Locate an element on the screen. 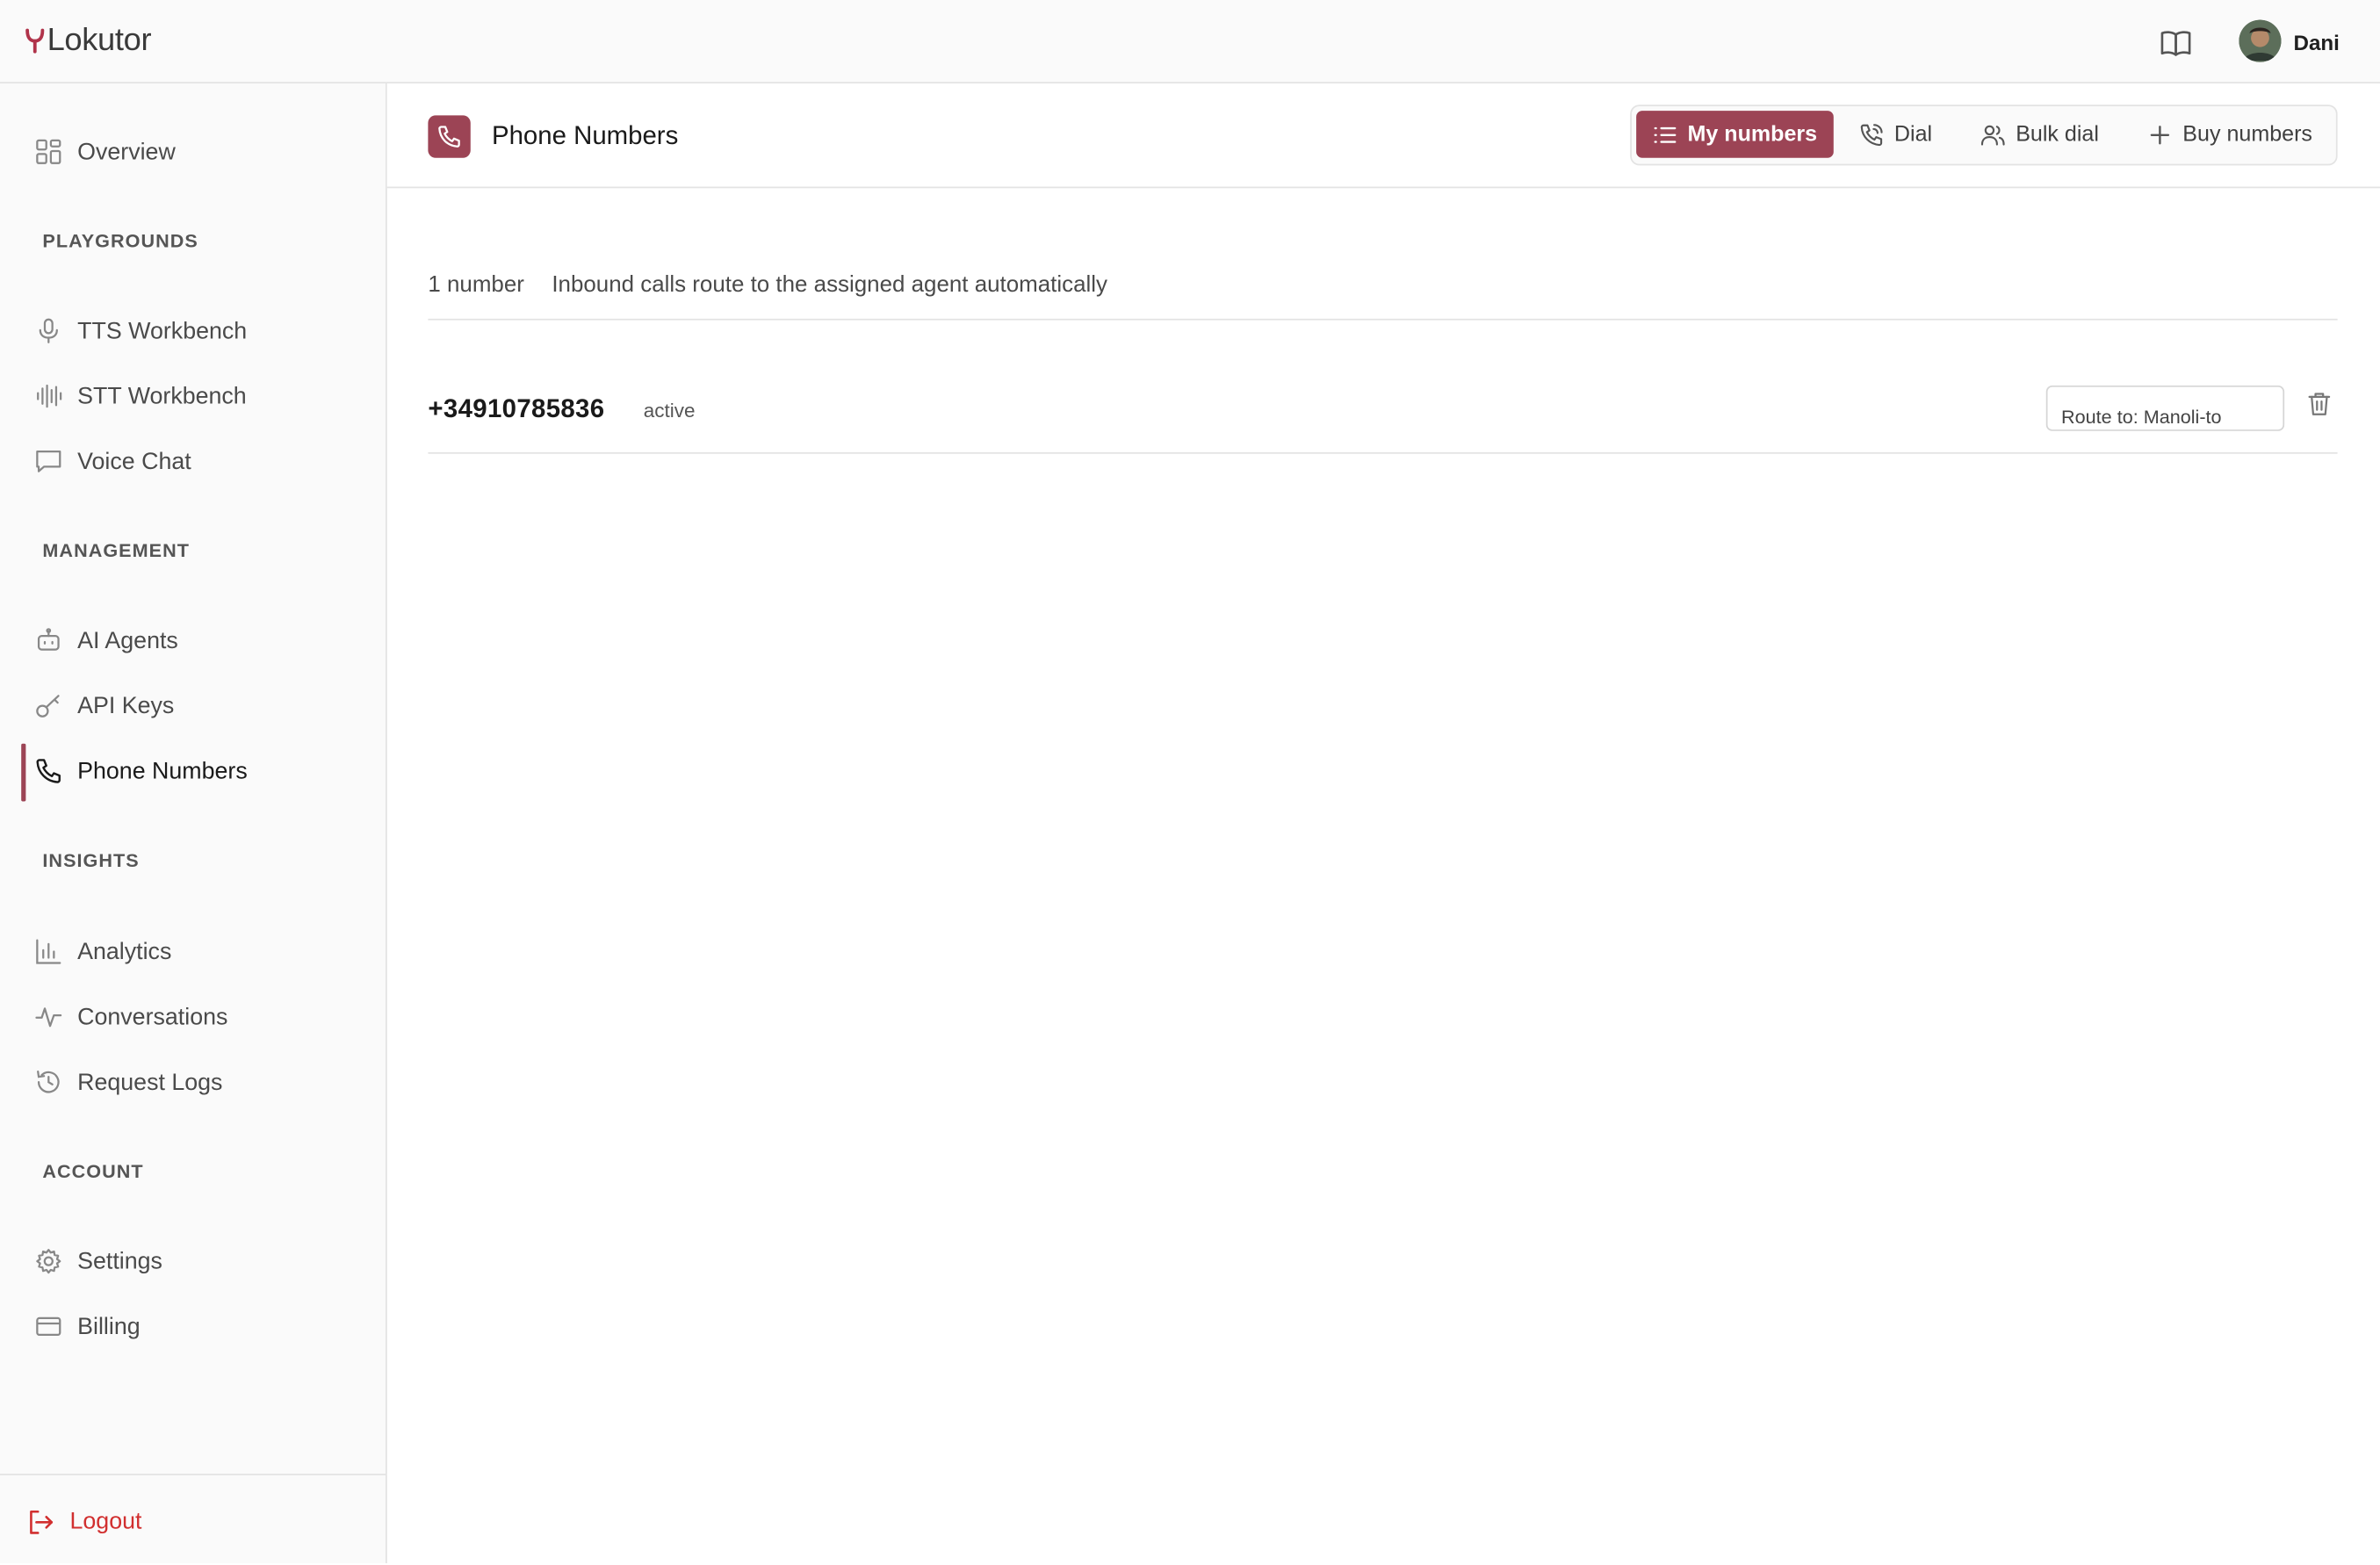  number-count: 1 number is located at coordinates (476, 284).